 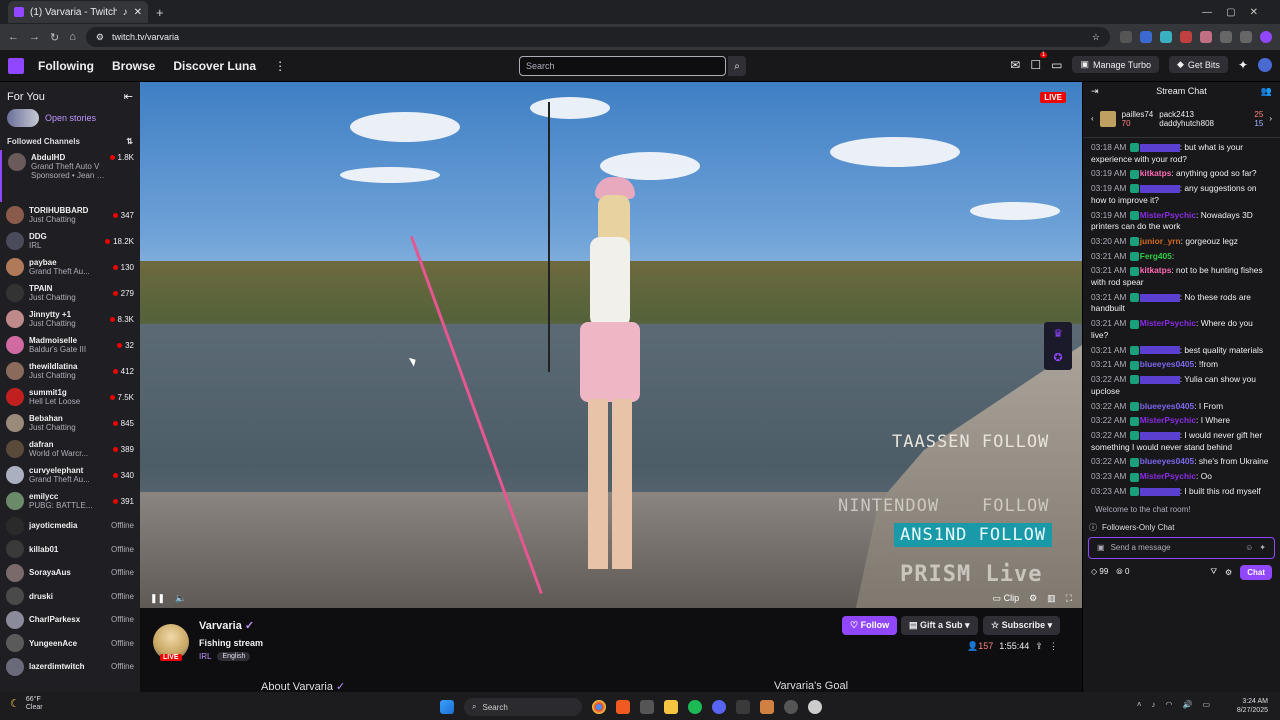 I want to click on chat-settings-icon: ⚙, so click(x=1228, y=572).